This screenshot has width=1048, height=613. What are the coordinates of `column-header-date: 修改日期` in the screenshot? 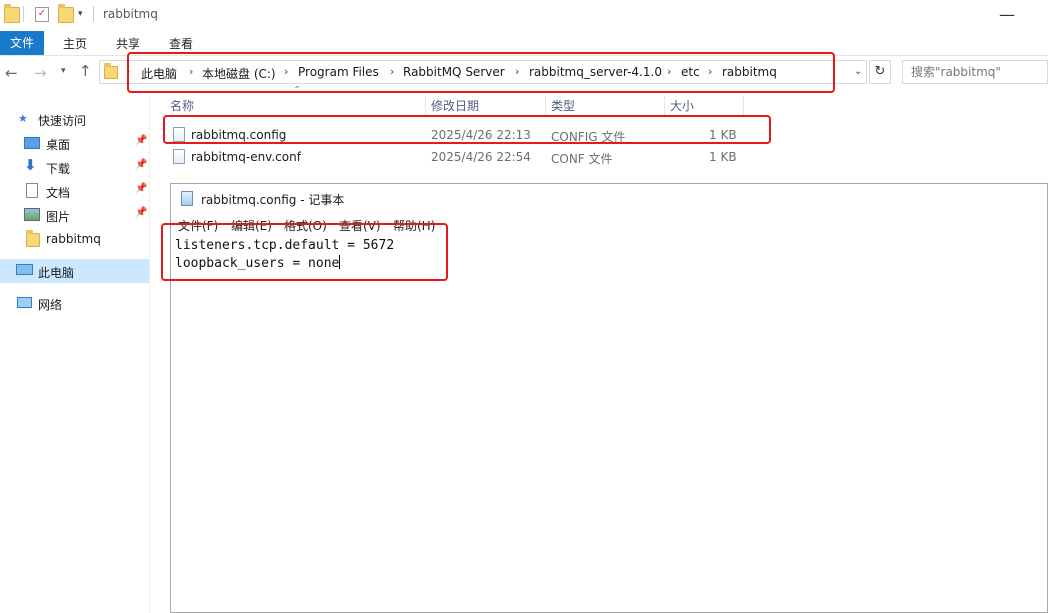 It's located at (455, 105).